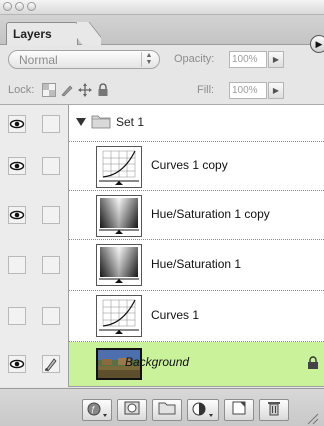 The width and height of the screenshot is (324, 426). What do you see at coordinates (162, 60) in the screenshot?
I see `blend-opacity-row: Normal ▲ ▼ Opacity: 100% ▶` at bounding box center [162, 60].